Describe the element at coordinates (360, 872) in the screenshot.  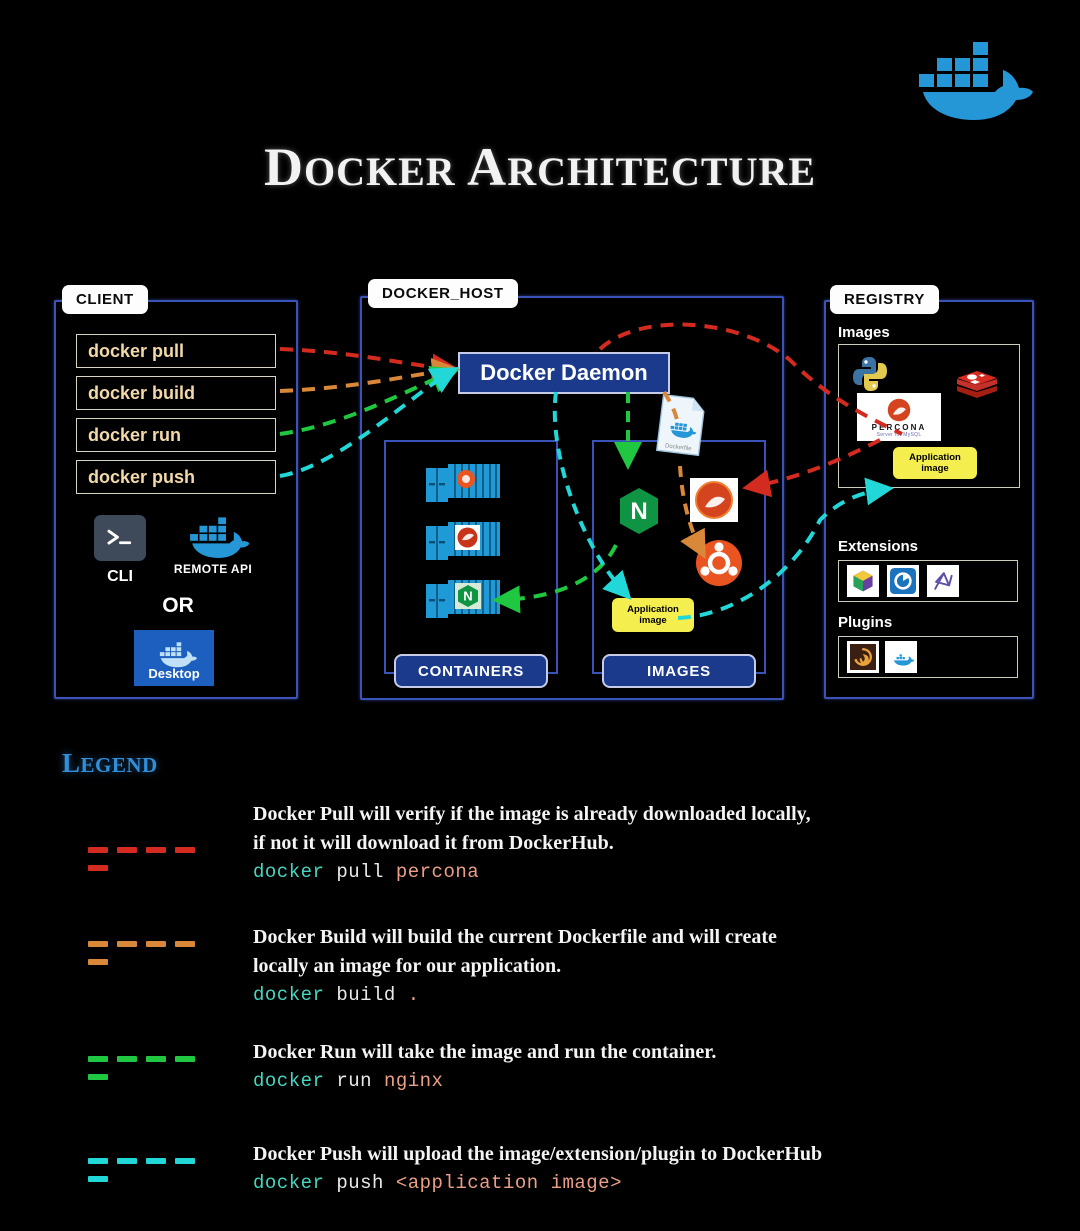
I see `legend-cmd-verb: pull` at that location.